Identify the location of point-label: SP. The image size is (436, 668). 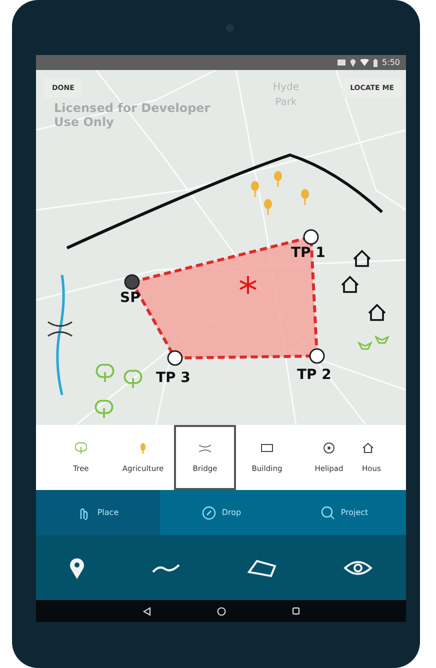
(130, 298).